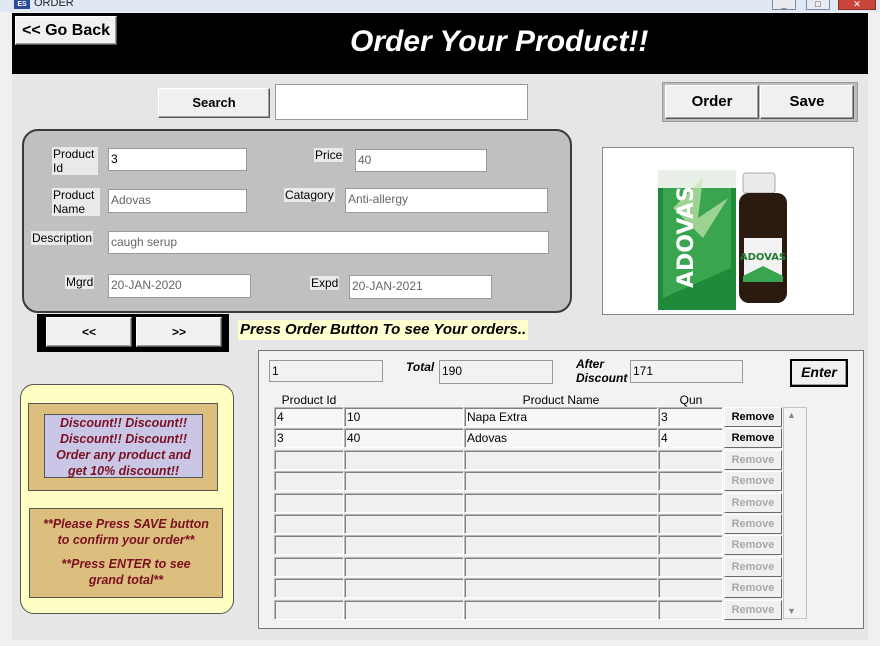  Describe the element at coordinates (126, 580) in the screenshot. I see `enter-note-line: grand total**` at that location.